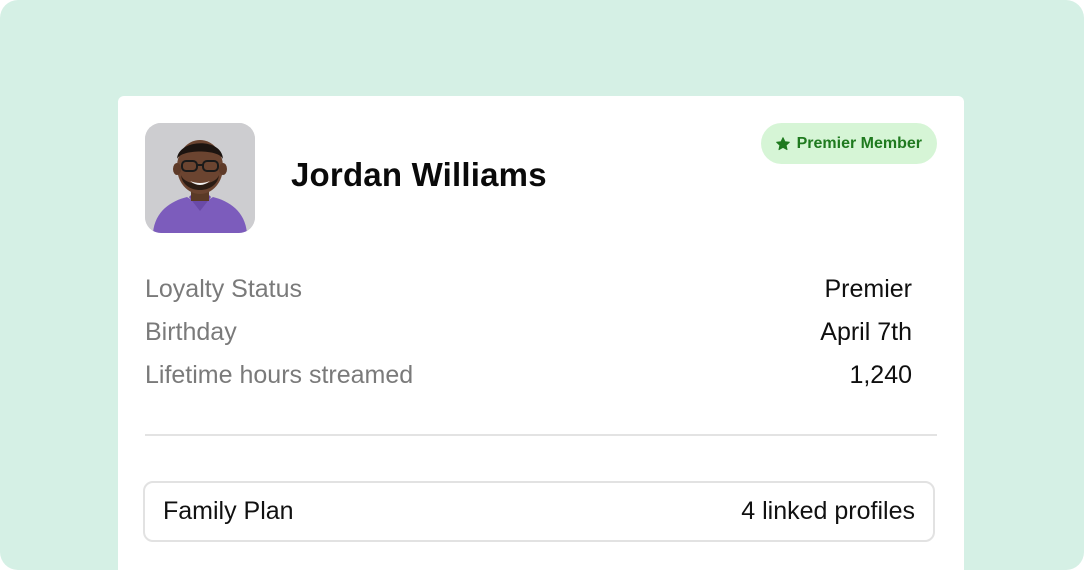  I want to click on detail-row-loyalty-status: Loyalty Status Premier, so click(528, 289).